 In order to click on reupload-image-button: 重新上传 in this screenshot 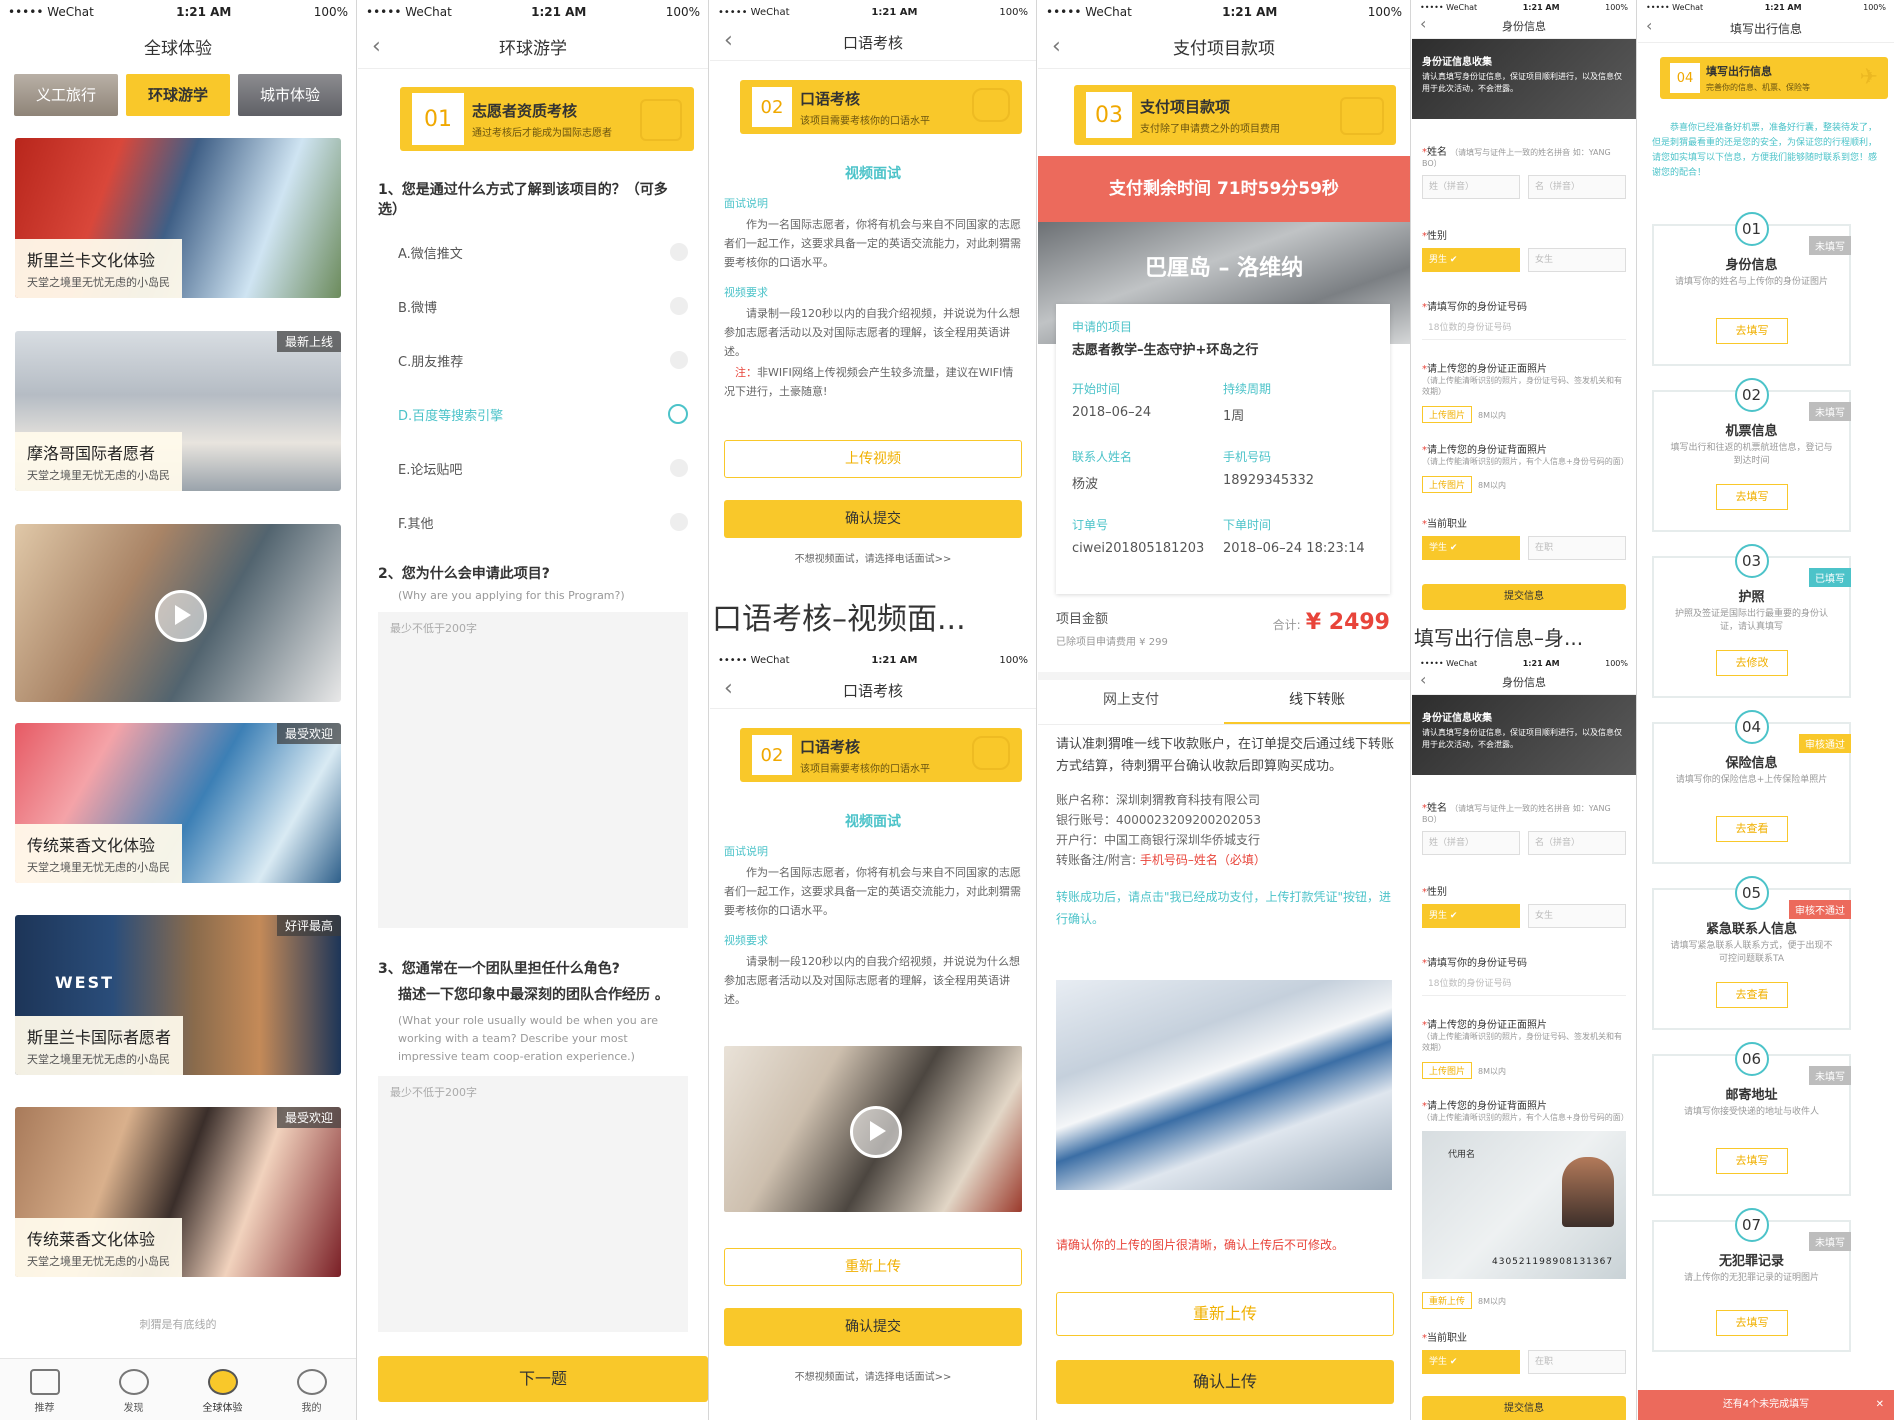, I will do `click(1447, 1300)`.